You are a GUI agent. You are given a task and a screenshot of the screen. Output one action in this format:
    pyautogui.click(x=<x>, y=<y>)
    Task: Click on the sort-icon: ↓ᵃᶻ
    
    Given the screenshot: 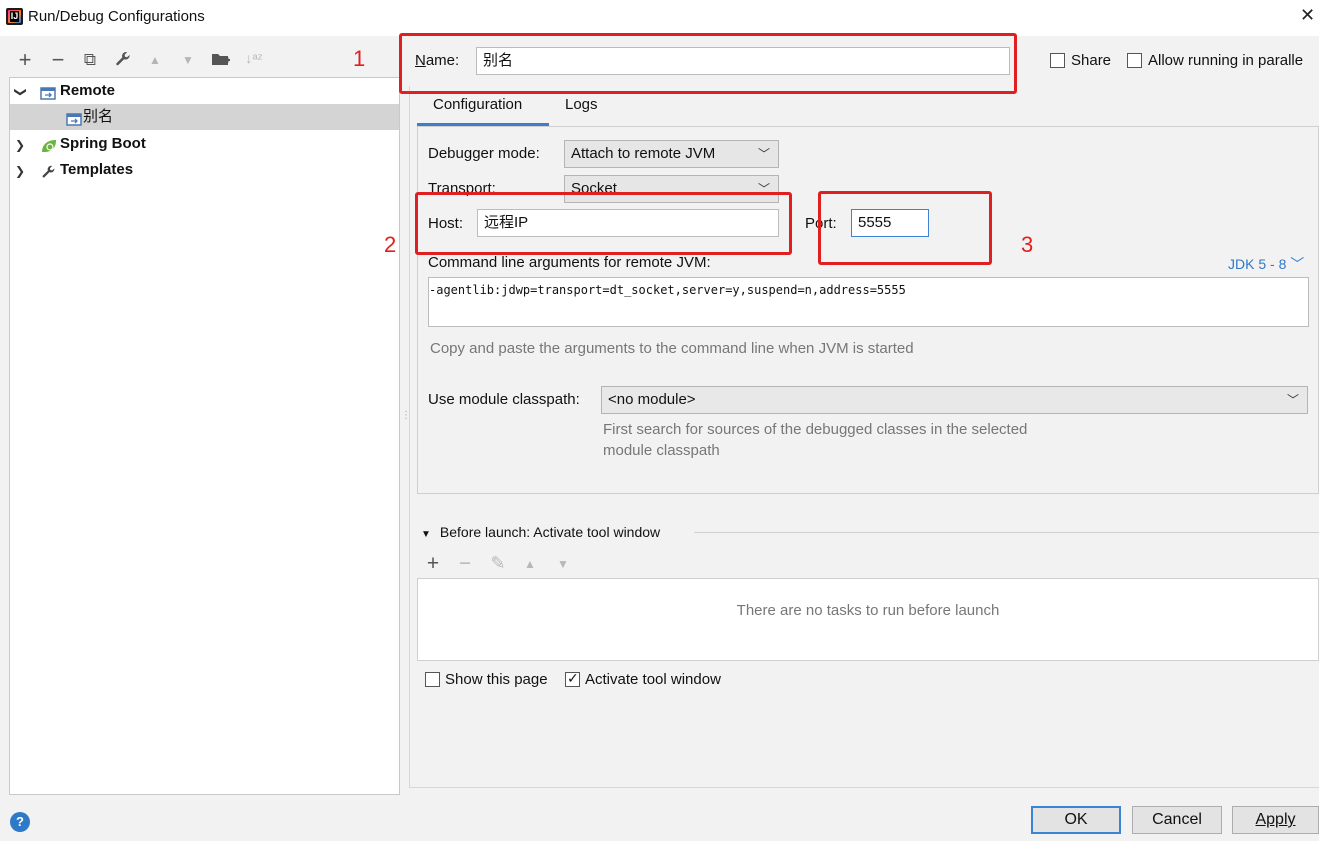 What is the action you would take?
    pyautogui.click(x=254, y=58)
    